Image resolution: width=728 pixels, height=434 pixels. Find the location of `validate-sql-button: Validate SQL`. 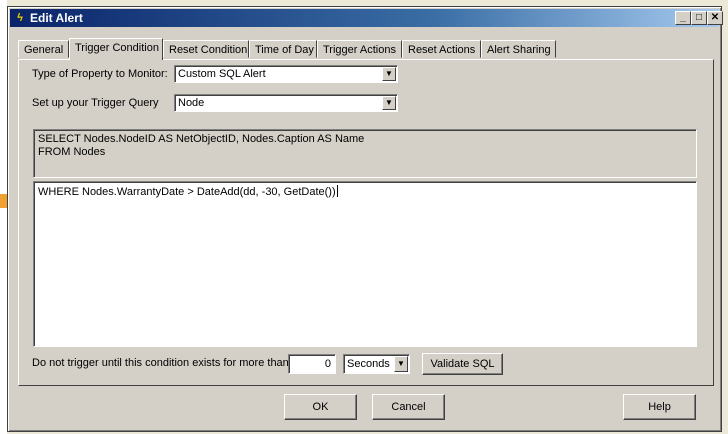

validate-sql-button: Validate SQL is located at coordinates (462, 364).